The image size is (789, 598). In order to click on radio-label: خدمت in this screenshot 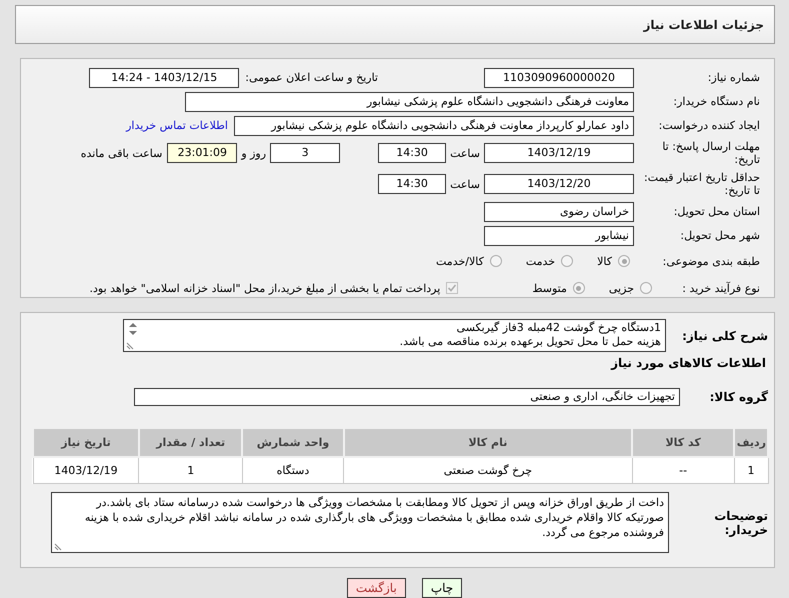, I will do `click(541, 261)`.